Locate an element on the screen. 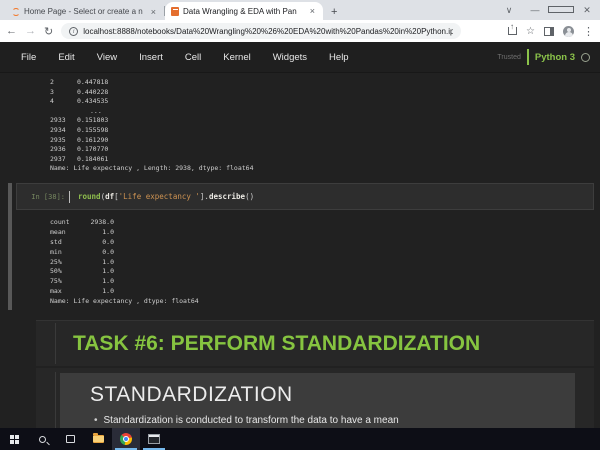 This screenshot has width=600, height=450. series-row: 4 0.434535 is located at coordinates (79, 101).